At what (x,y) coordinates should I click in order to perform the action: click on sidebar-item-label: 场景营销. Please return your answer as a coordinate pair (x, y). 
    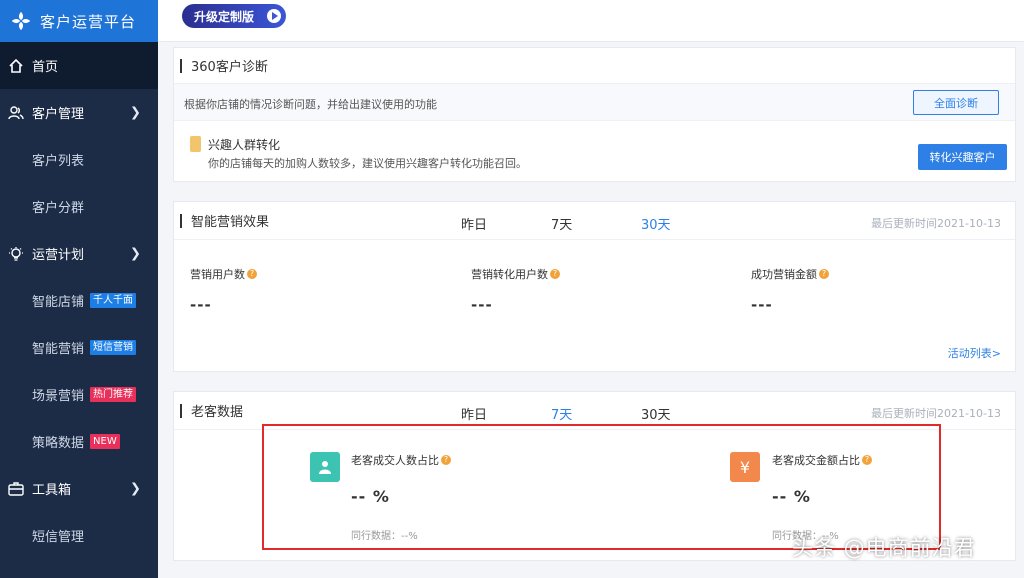
    Looking at the image, I should click on (58, 396).